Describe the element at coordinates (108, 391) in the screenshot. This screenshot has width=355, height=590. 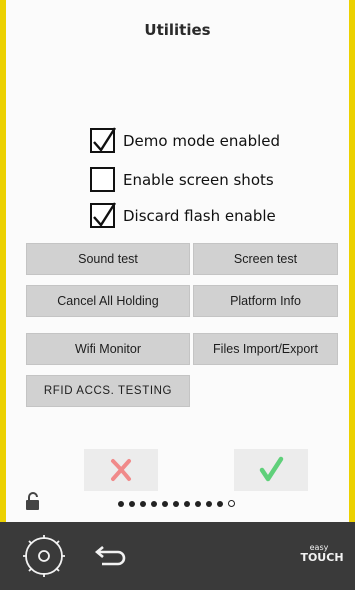
I see `rfid-accs-testing-button: RFID ACCS. TESTING` at that location.